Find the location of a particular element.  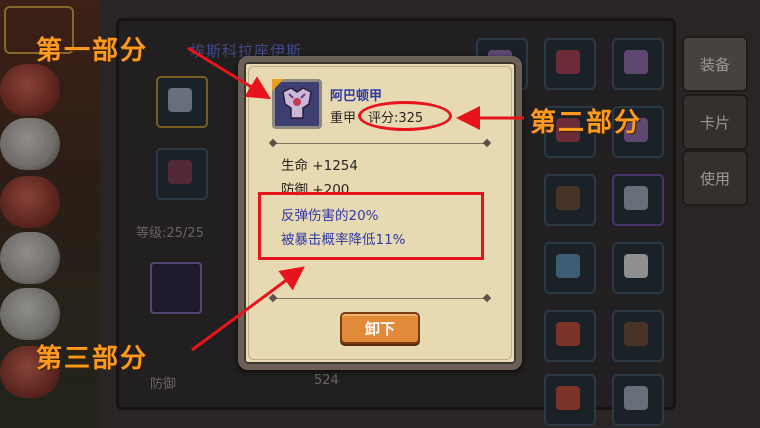

arrow-part1 is located at coordinates (229, 73).